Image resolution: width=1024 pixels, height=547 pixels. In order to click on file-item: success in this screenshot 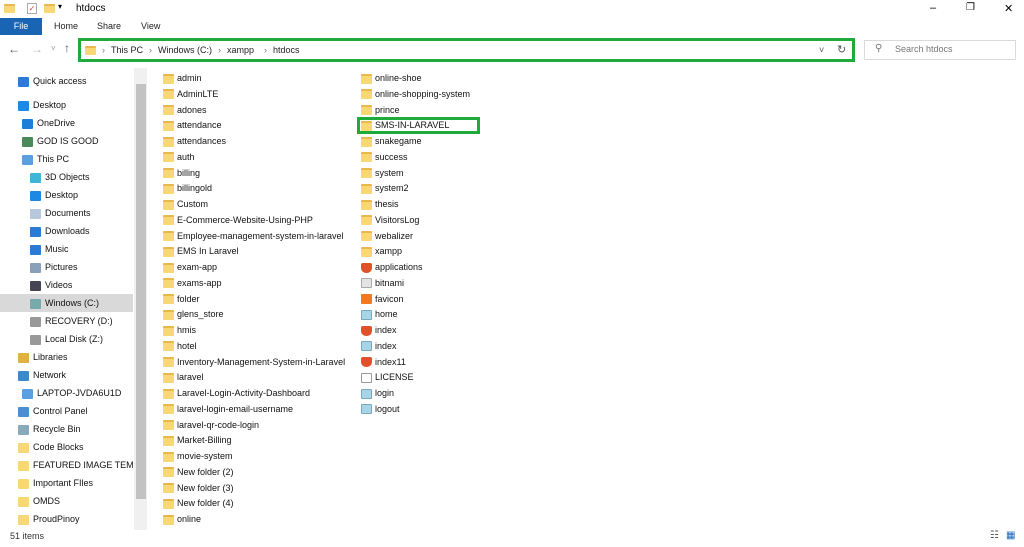, I will do `click(384, 157)`.